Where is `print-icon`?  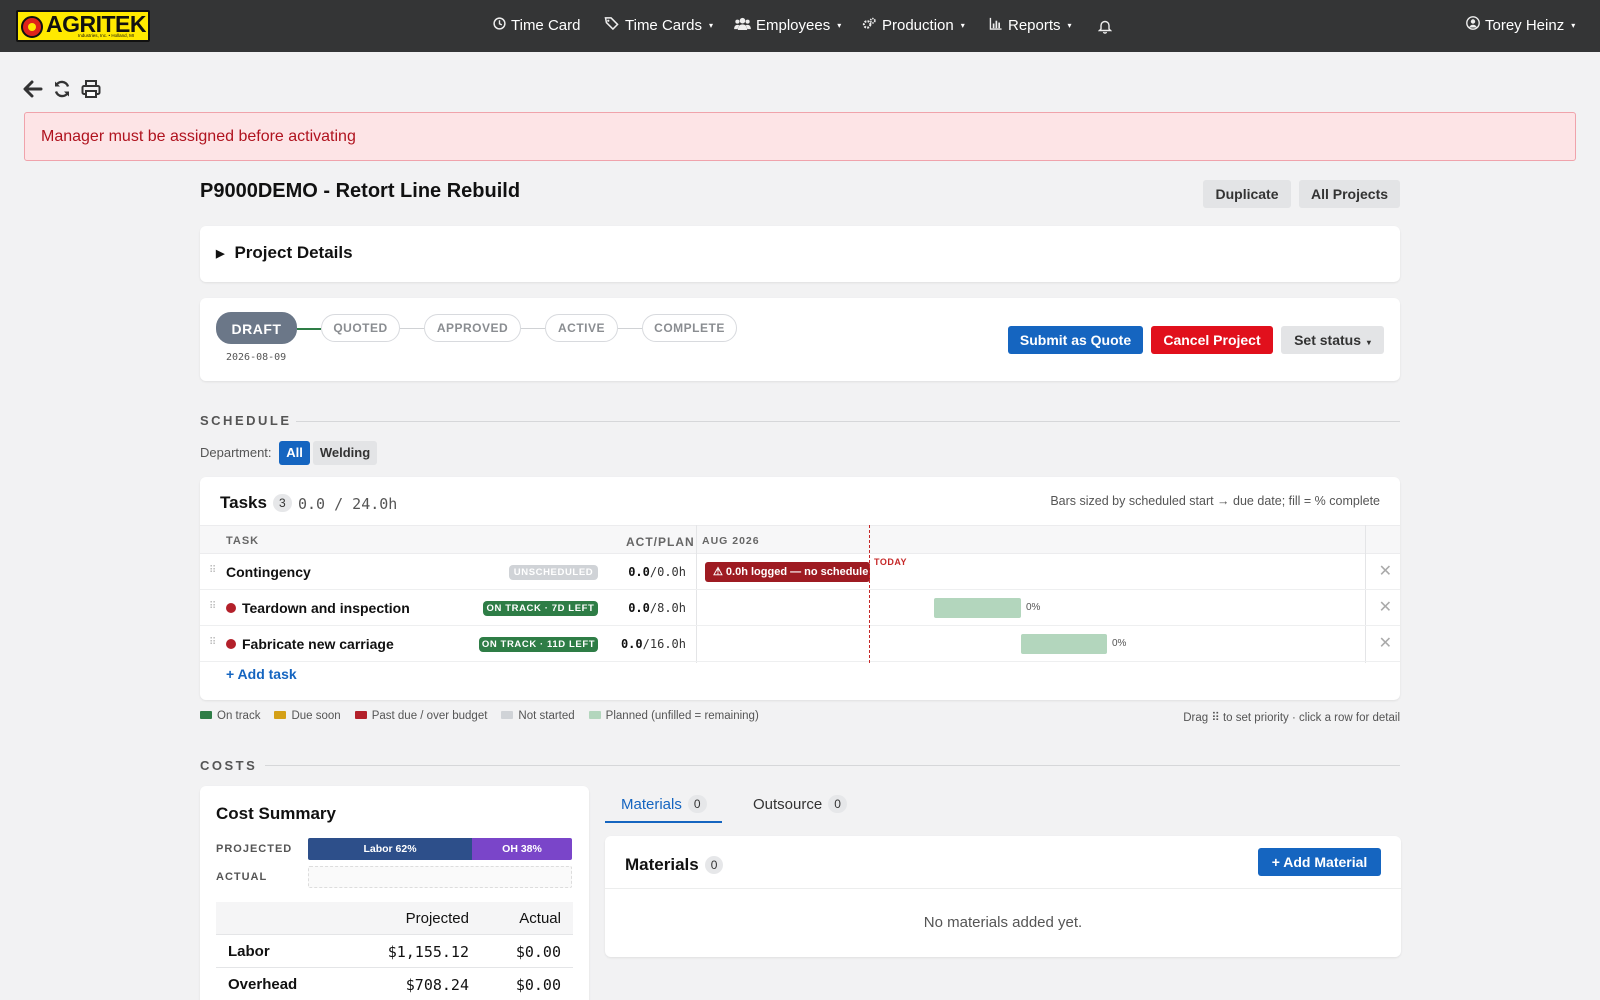 print-icon is located at coordinates (92, 90).